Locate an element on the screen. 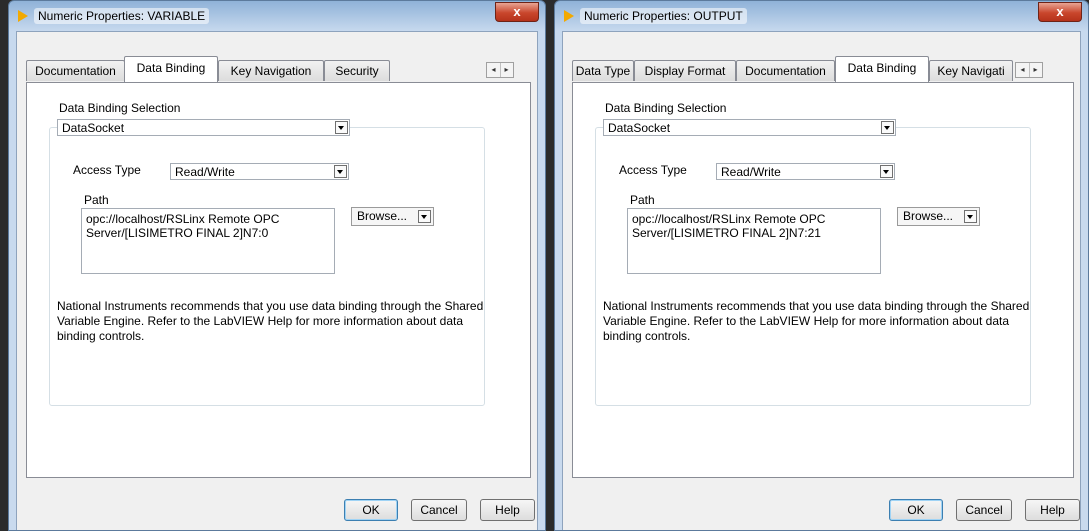 This screenshot has height=531, width=1089. window-title: Numeric Properties: VARIABLE is located at coordinates (122, 16).